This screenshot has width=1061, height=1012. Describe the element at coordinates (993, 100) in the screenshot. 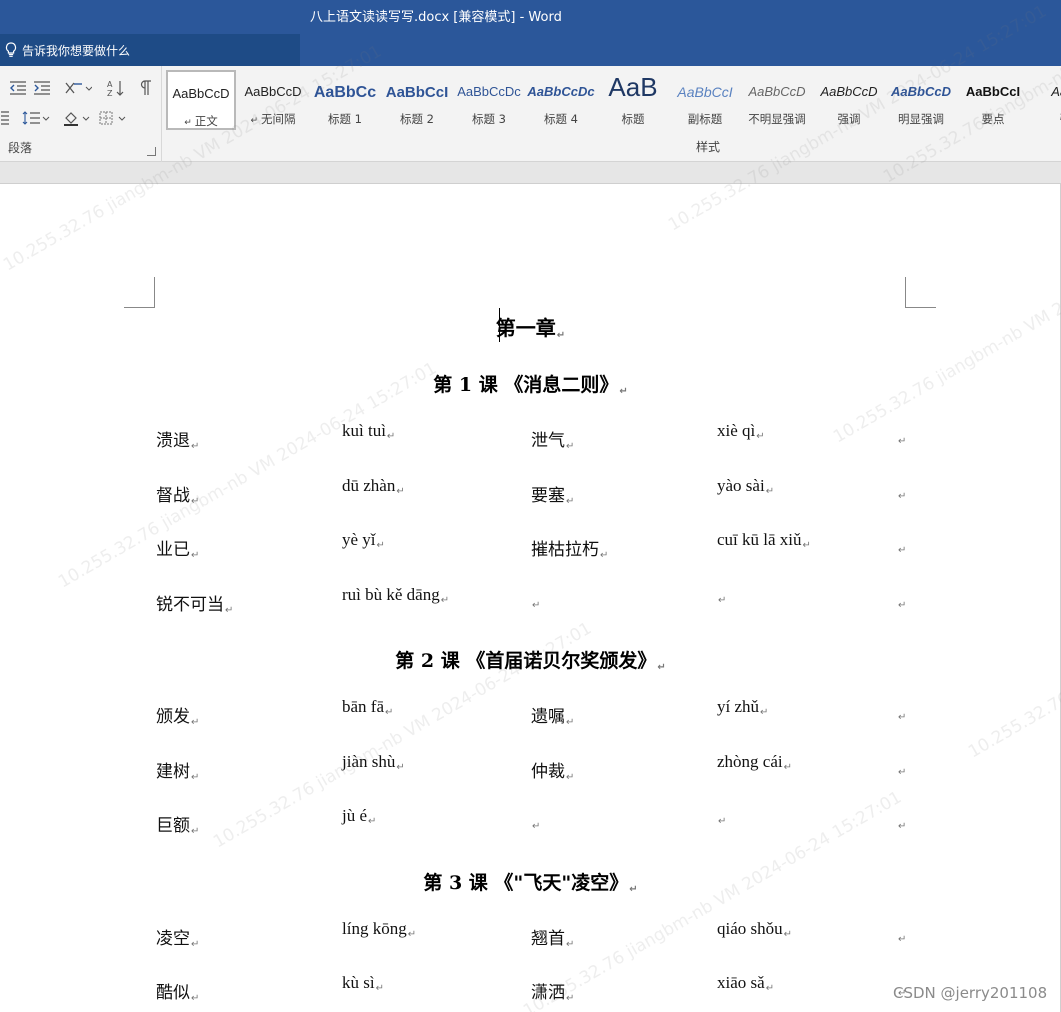

I see `style-12: AaBbCcI 要点` at that location.